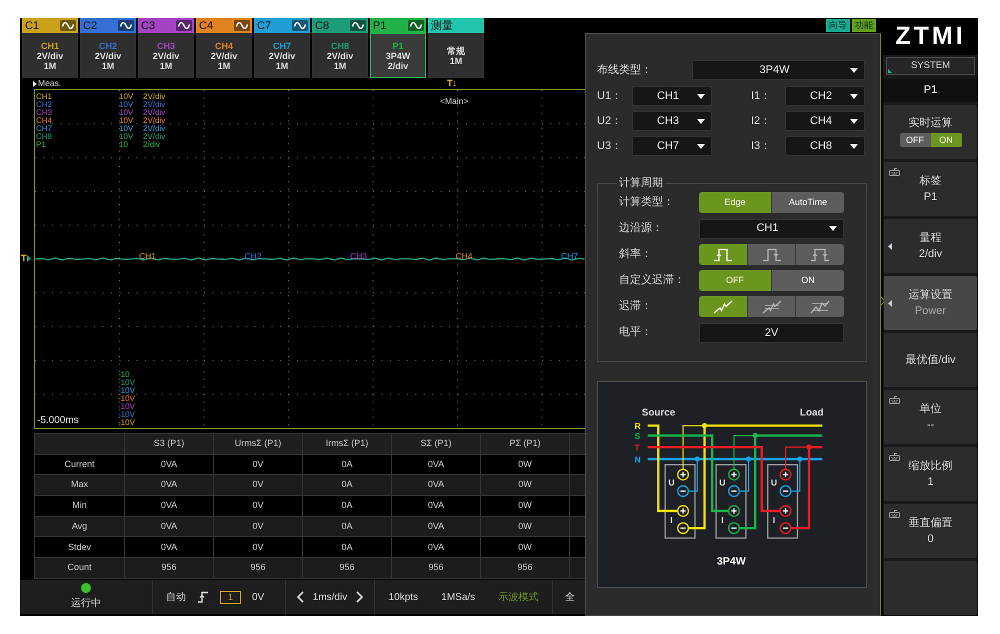 The image size is (1000, 634). I want to click on wiring-caption: 3P4W, so click(731, 562).